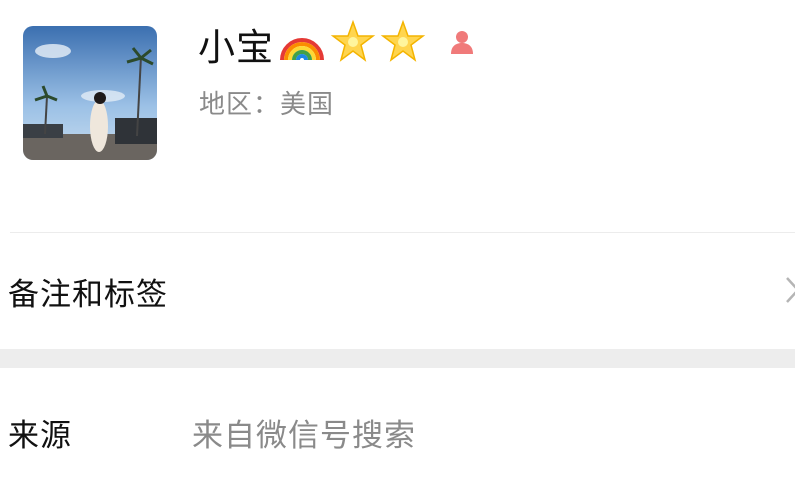 This screenshot has height=480, width=795. I want to click on source-label: 来源, so click(40, 436).